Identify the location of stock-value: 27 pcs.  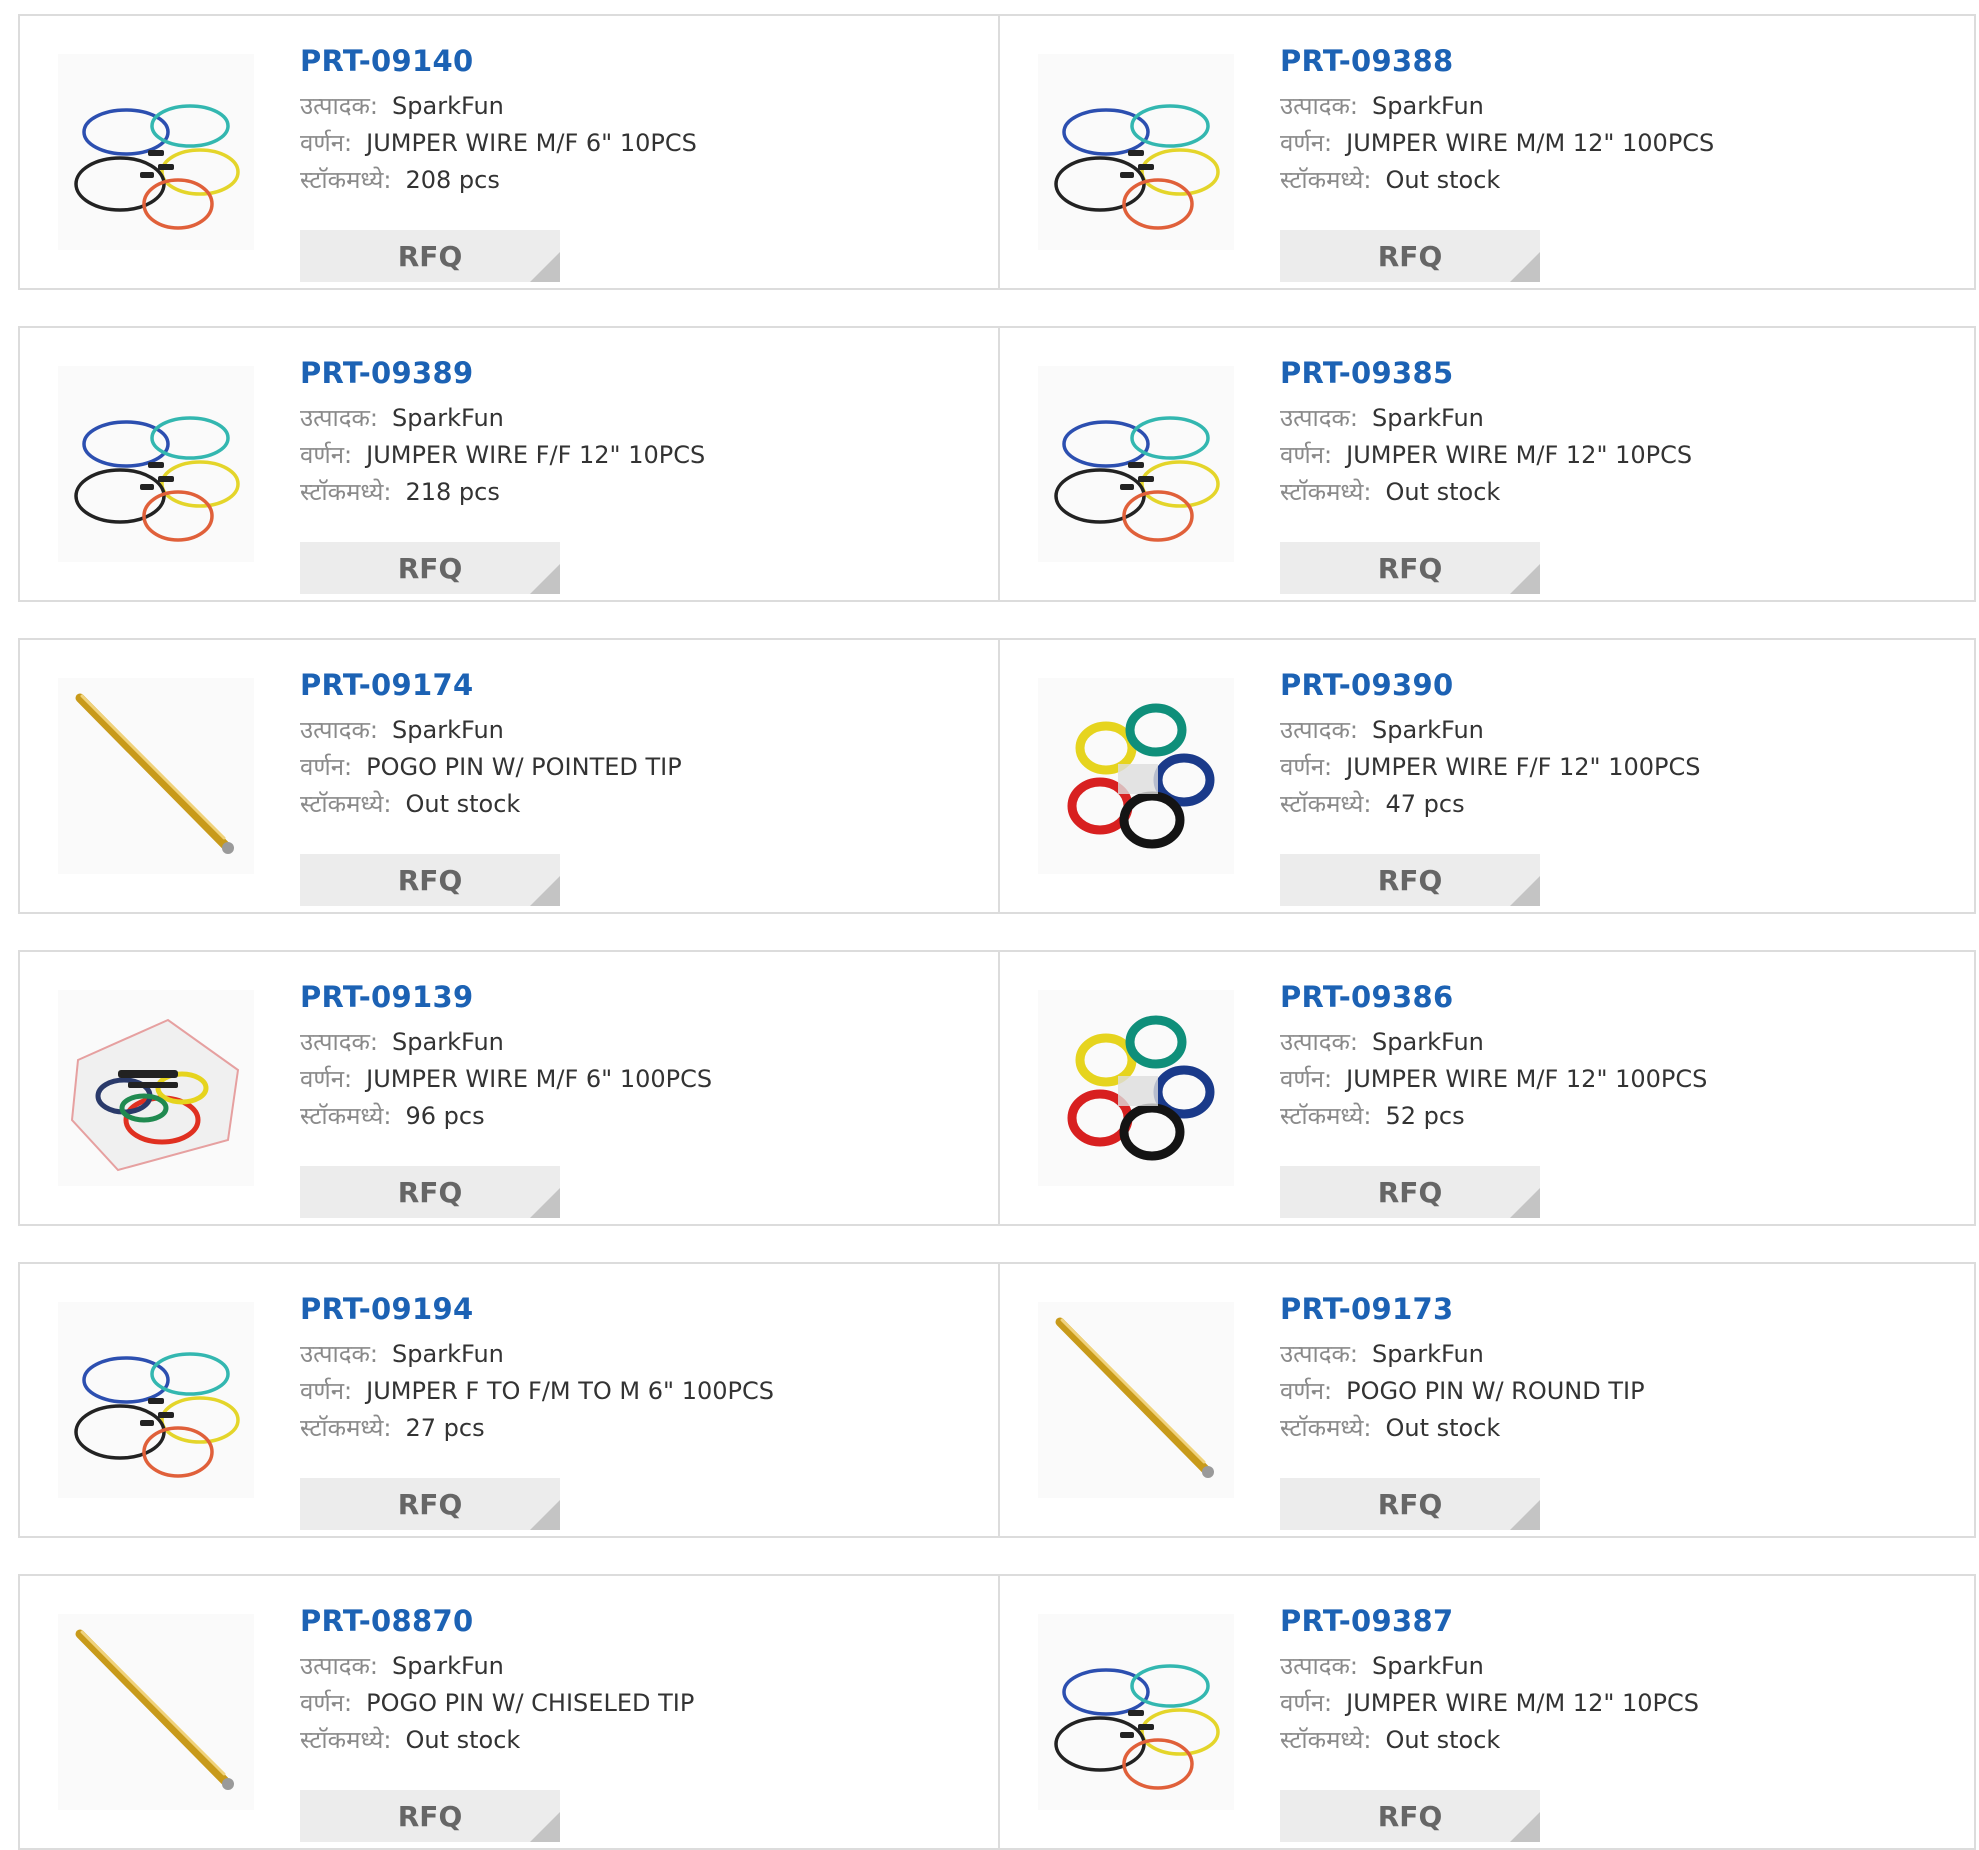
(445, 1428).